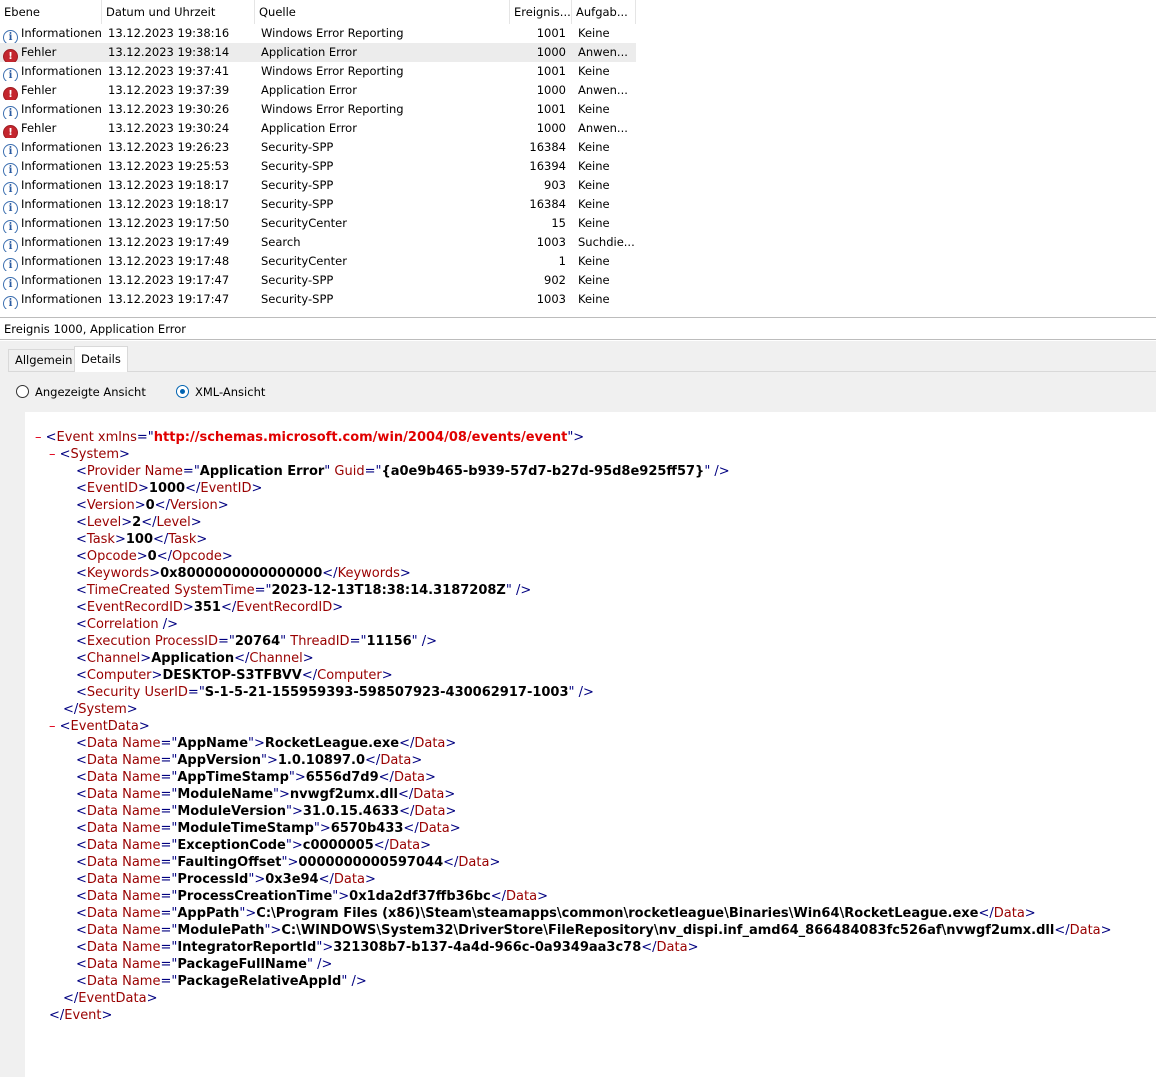 The height and width of the screenshot is (1077, 1156). What do you see at coordinates (44, 360) in the screenshot?
I see `tab-allgemein: Allgemein` at bounding box center [44, 360].